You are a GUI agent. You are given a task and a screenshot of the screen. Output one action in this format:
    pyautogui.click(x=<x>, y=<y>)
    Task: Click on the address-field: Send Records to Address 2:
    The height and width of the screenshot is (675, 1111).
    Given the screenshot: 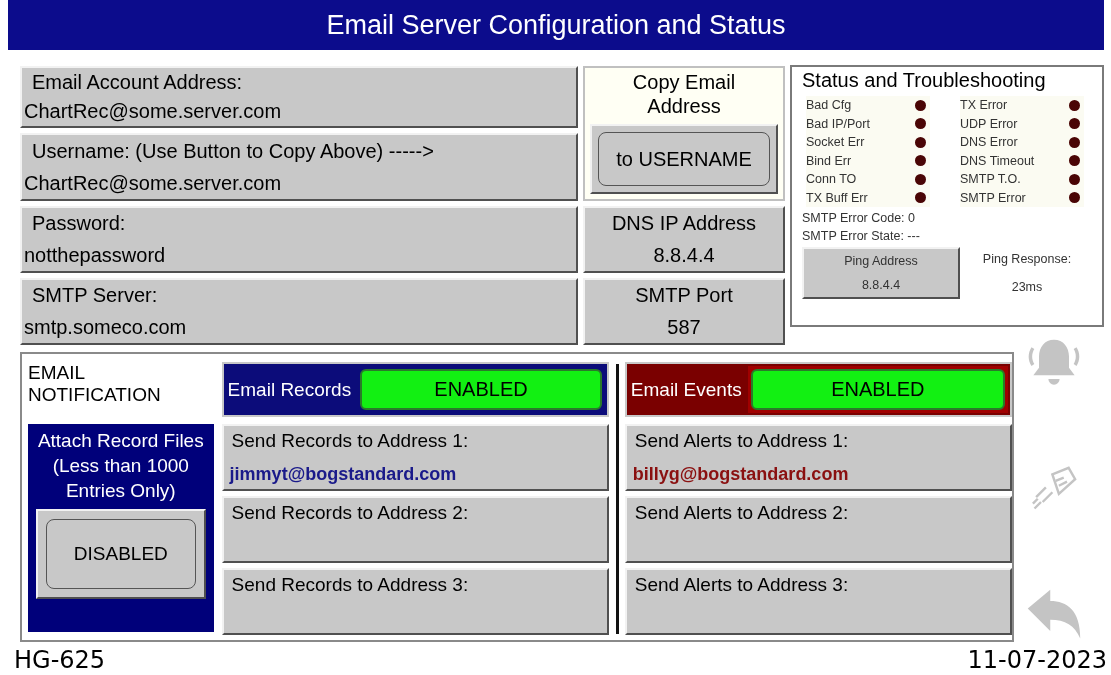 What is the action you would take?
    pyautogui.click(x=415, y=529)
    